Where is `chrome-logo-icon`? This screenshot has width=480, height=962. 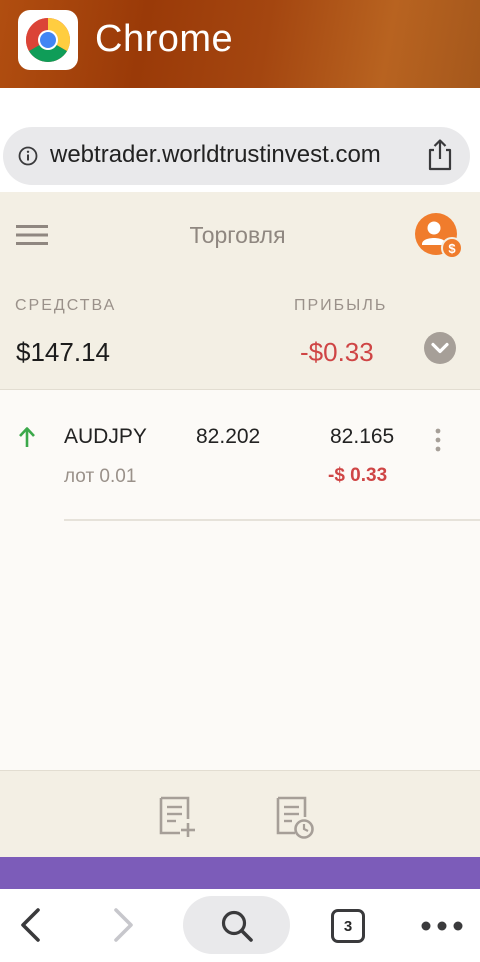 chrome-logo-icon is located at coordinates (48, 40).